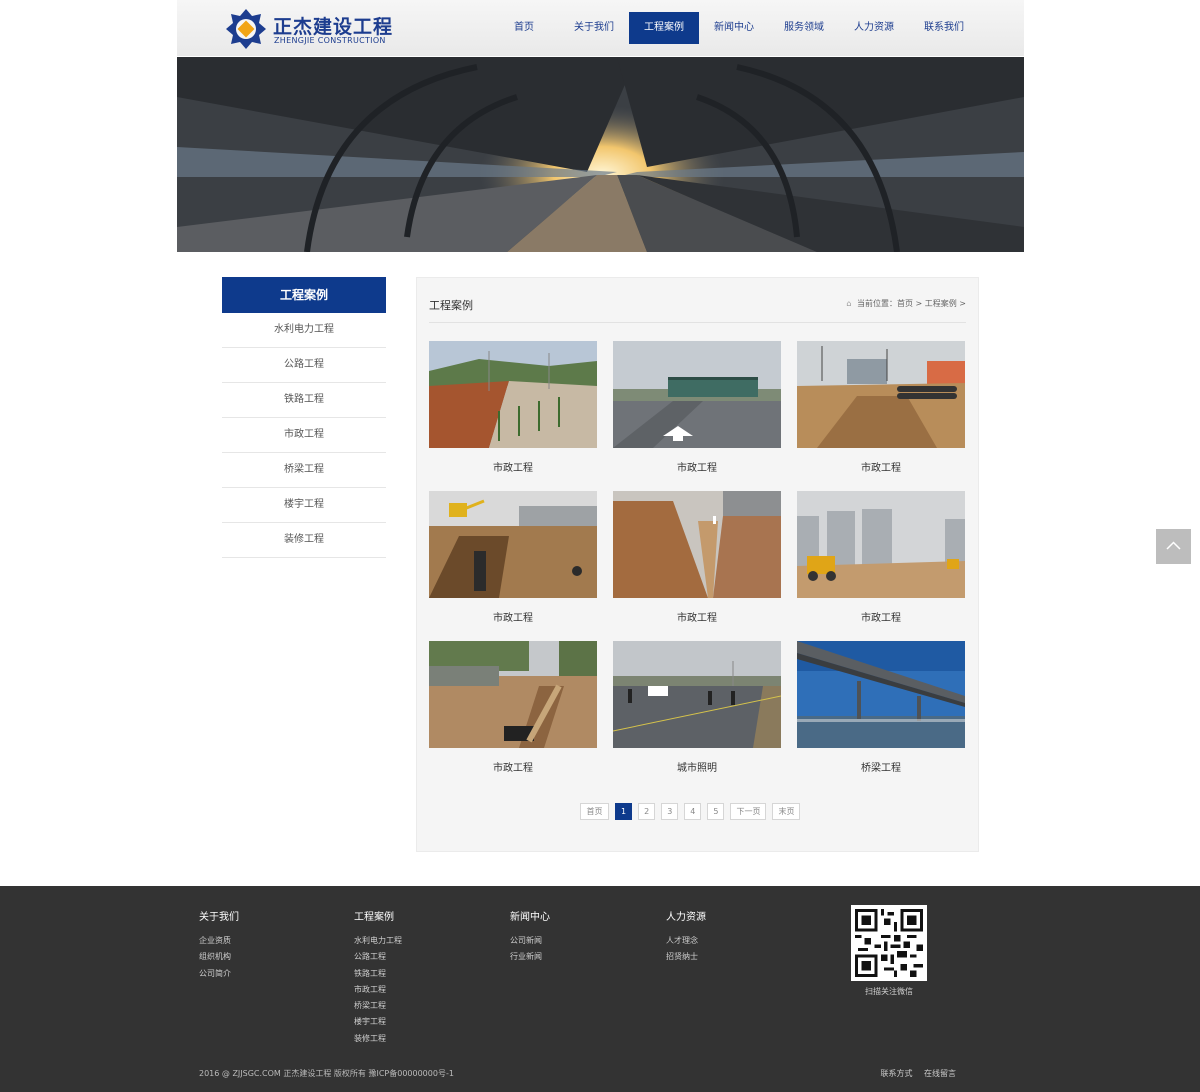 The height and width of the screenshot is (1092, 1200). Describe the element at coordinates (304, 540) in the screenshot. I see `sidebar-item-decoration: 装修工程` at that location.